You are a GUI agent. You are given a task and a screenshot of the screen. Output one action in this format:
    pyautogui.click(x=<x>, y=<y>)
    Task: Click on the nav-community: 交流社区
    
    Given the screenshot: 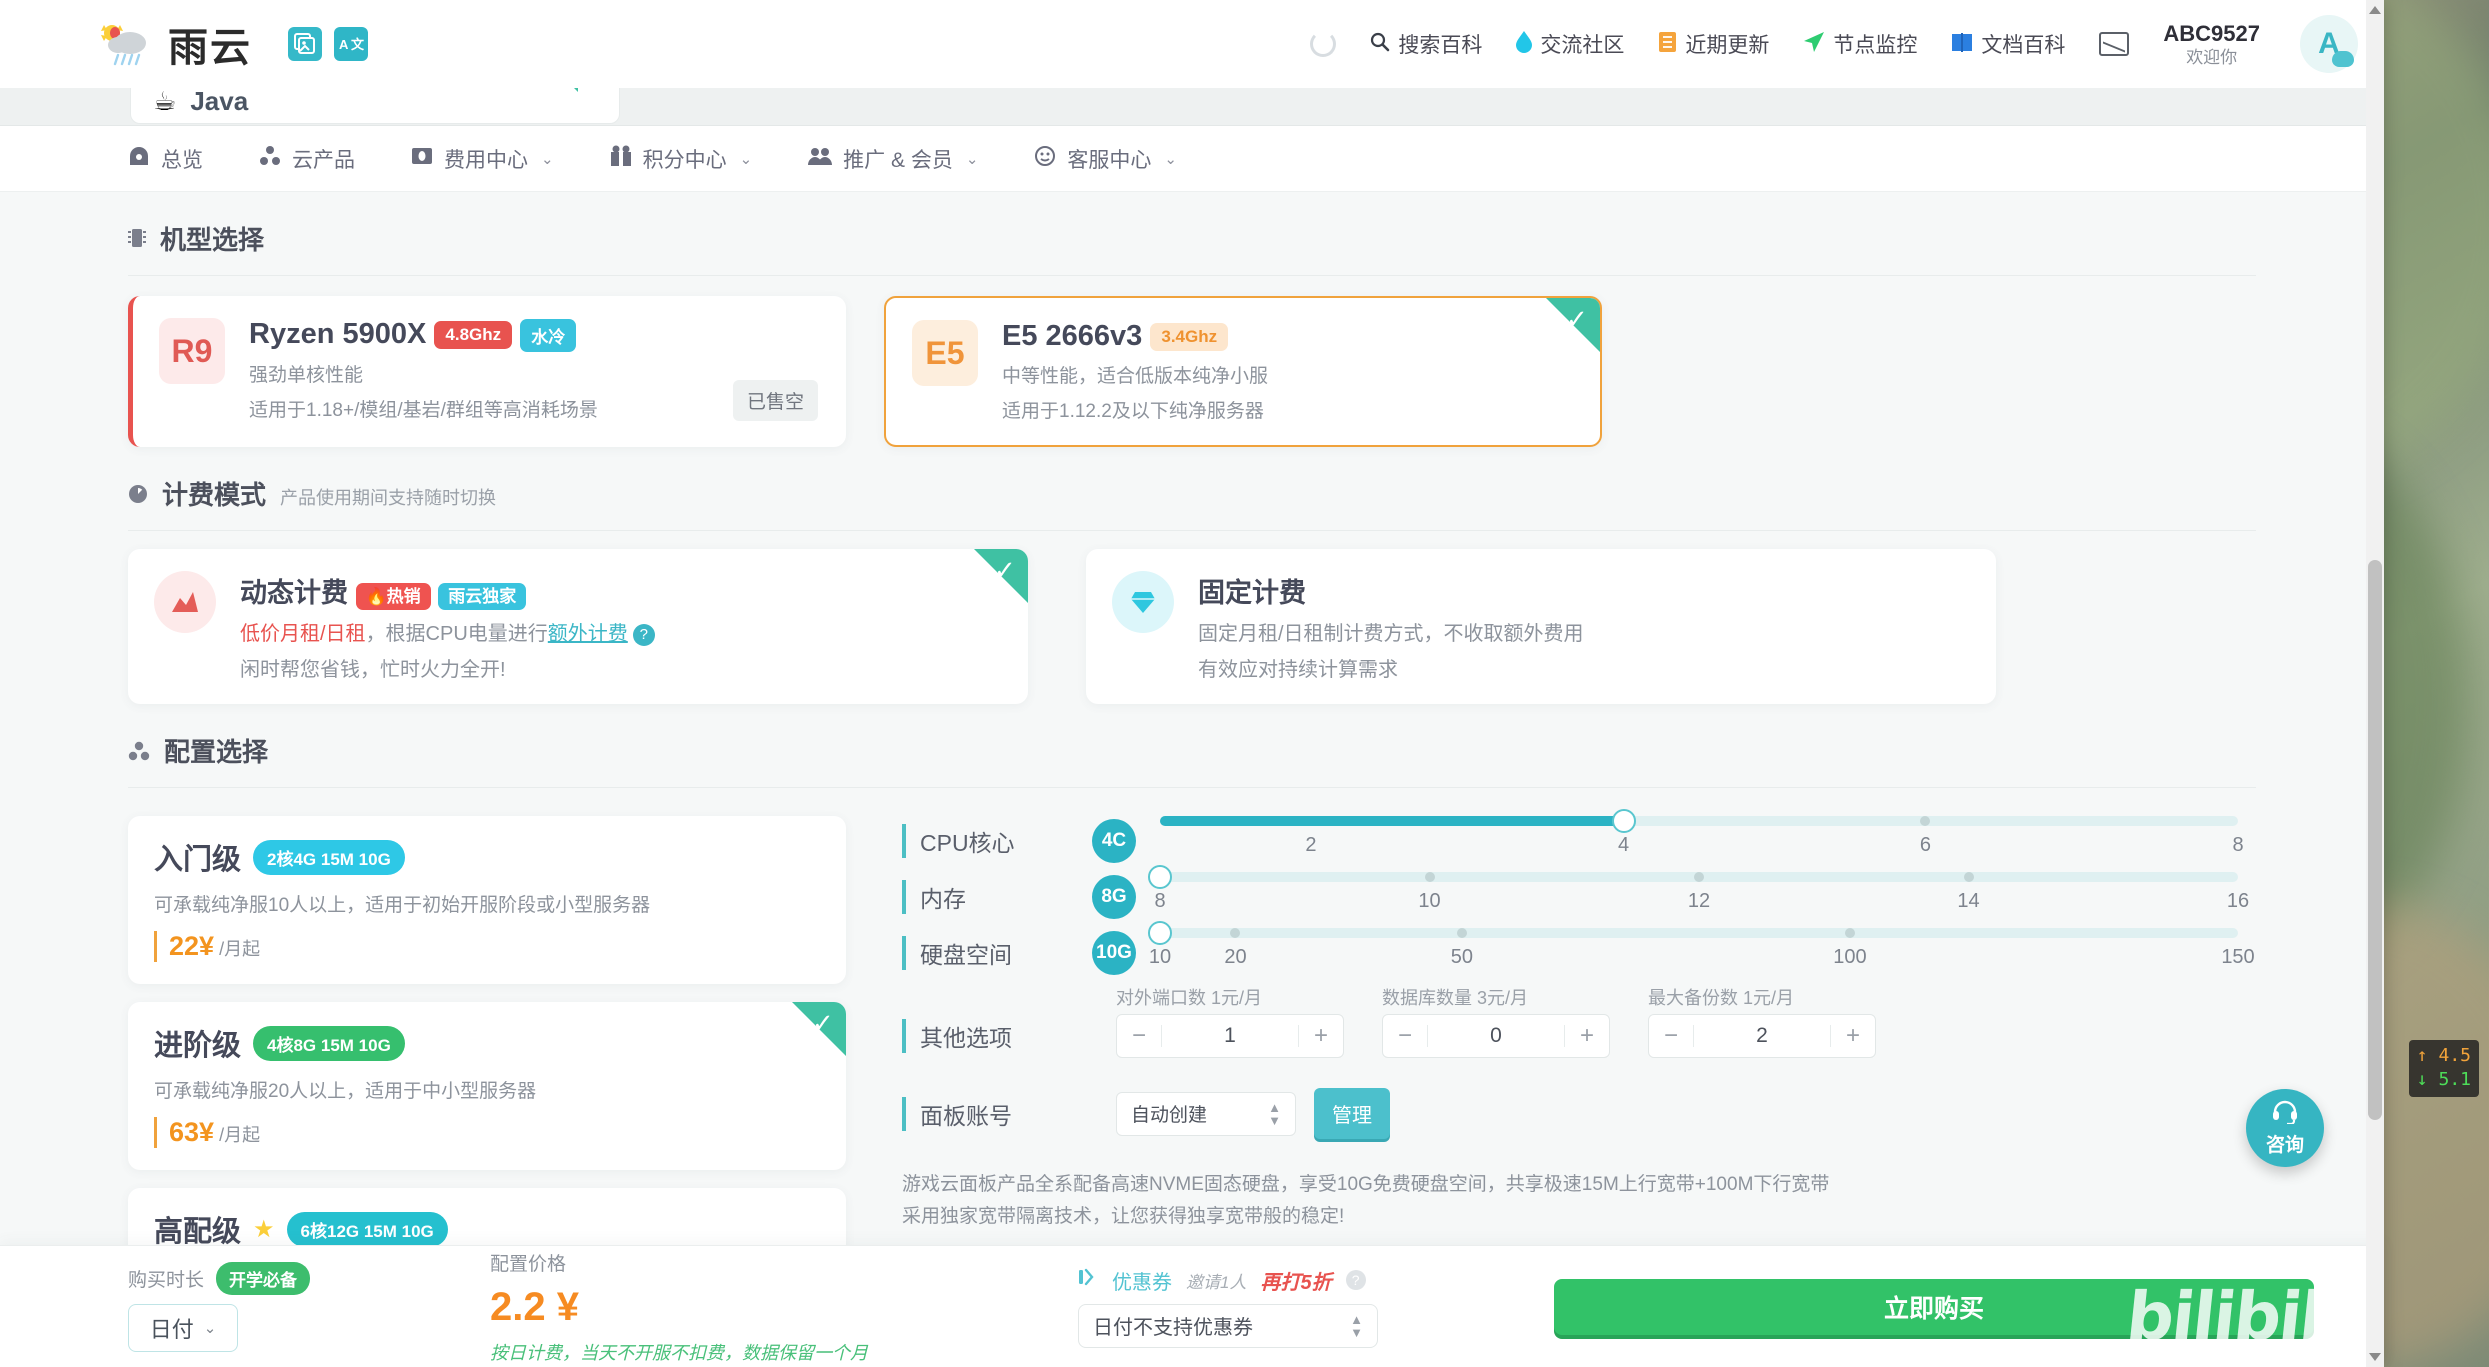 What is the action you would take?
    pyautogui.click(x=1570, y=44)
    